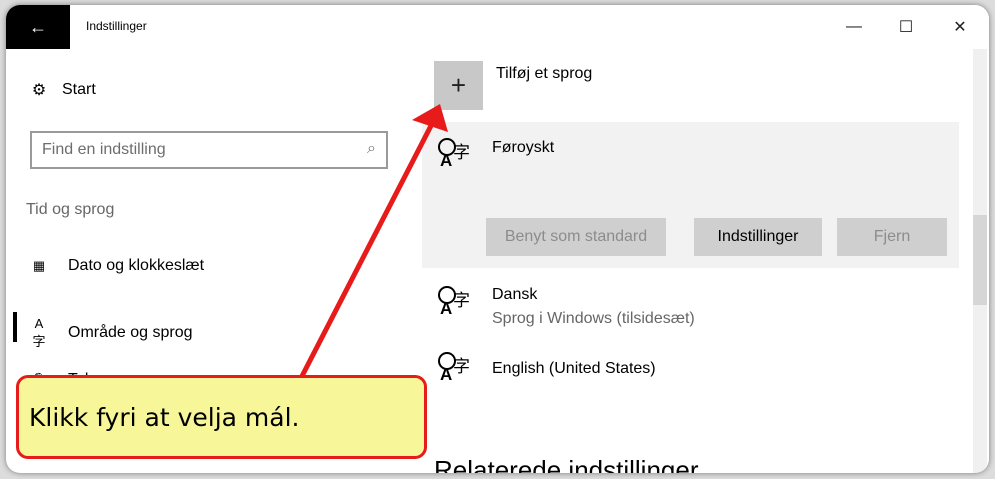 This screenshot has width=995, height=479. I want to click on annotation-callout: Klikk fyri at velja mál., so click(221, 417).